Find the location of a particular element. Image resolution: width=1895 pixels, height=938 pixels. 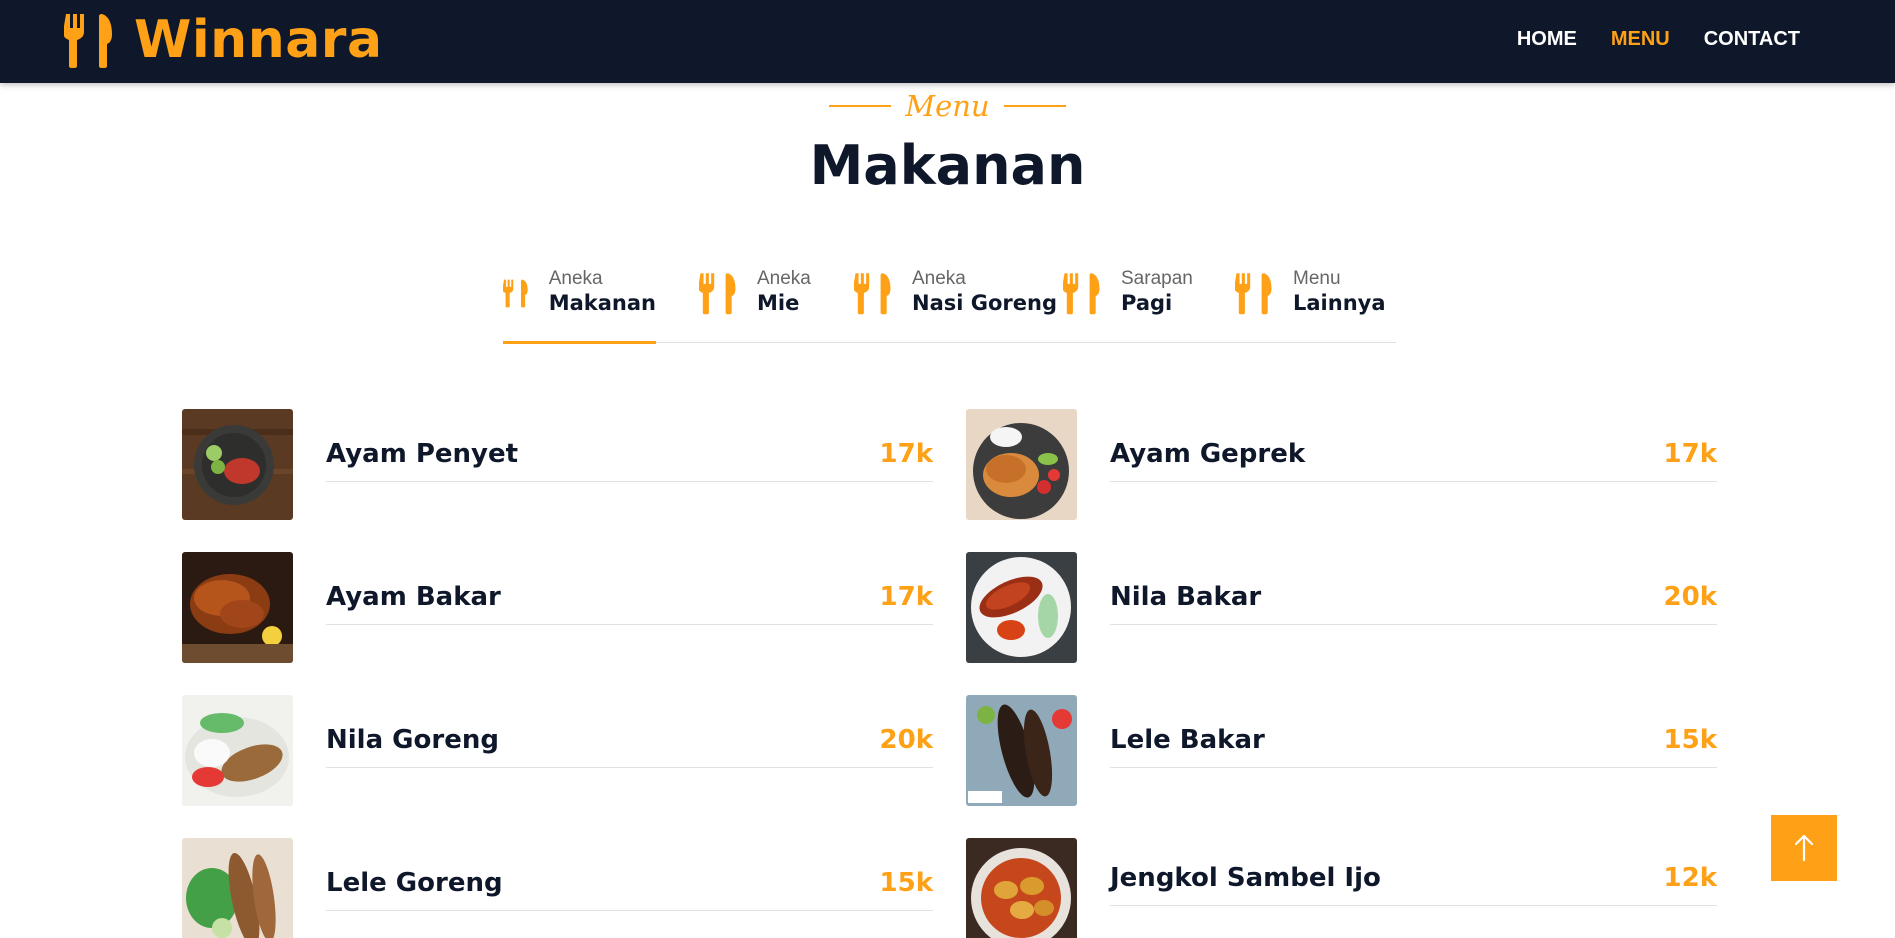

tab-sarapan-pagi: Sarapan Pagi is located at coordinates (1128, 305).